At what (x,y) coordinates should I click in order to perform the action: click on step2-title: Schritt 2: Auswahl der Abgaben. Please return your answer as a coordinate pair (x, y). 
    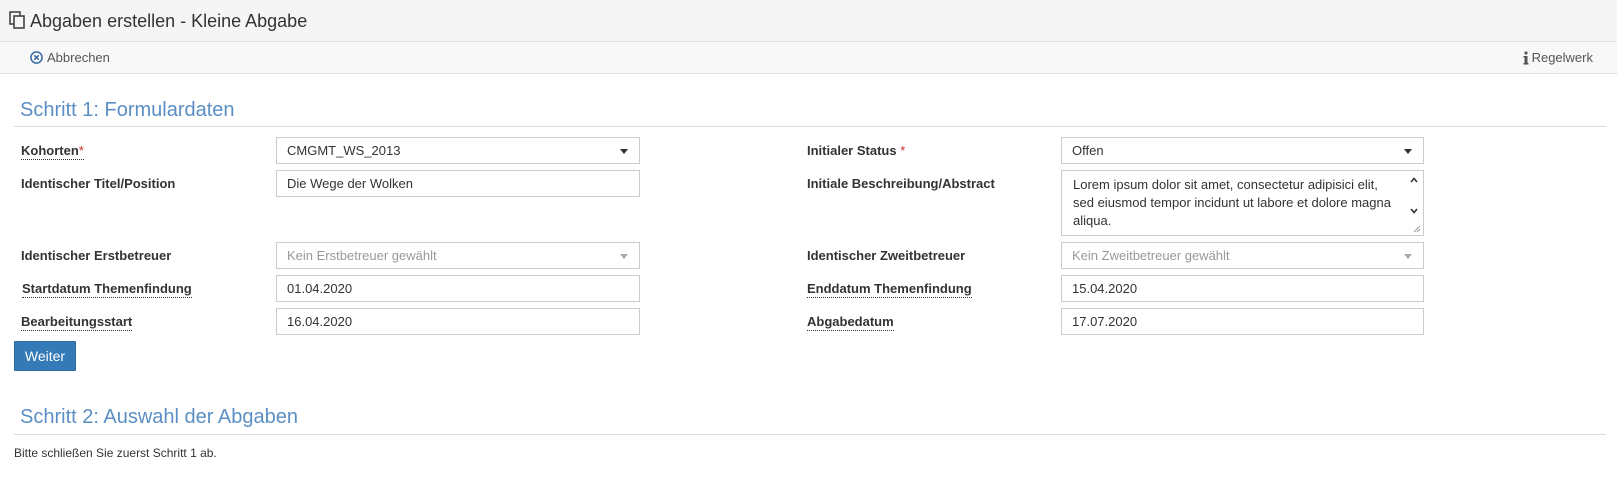
    Looking at the image, I should click on (159, 417).